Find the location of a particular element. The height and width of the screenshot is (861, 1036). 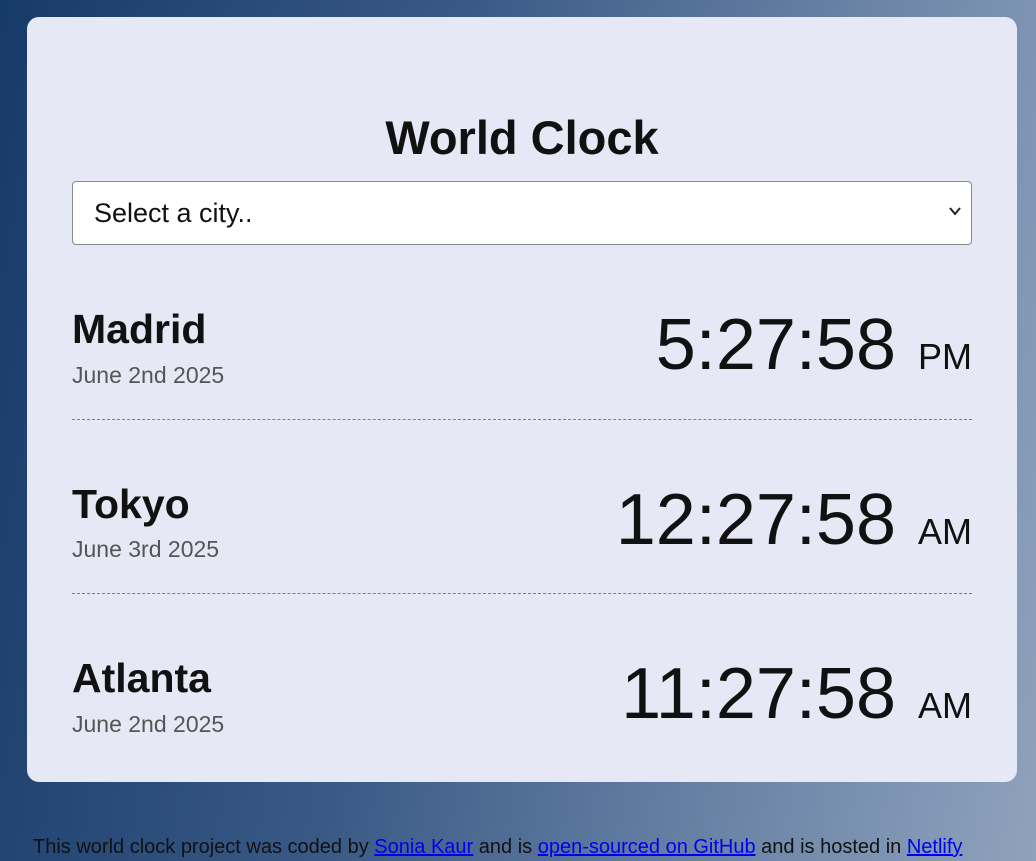

city-select: Select a city.. is located at coordinates (522, 213).